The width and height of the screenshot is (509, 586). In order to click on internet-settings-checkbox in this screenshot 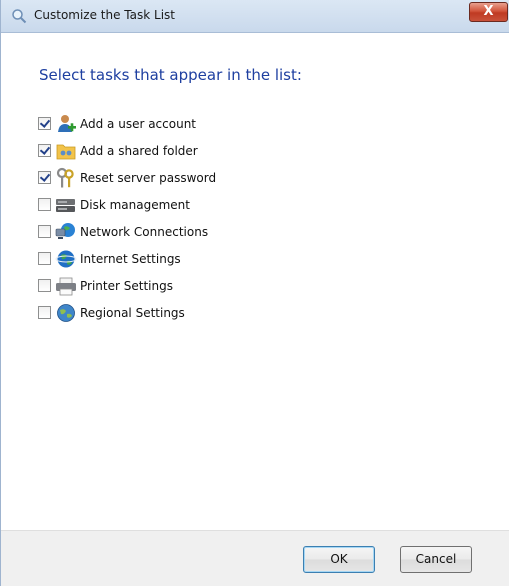, I will do `click(44, 258)`.